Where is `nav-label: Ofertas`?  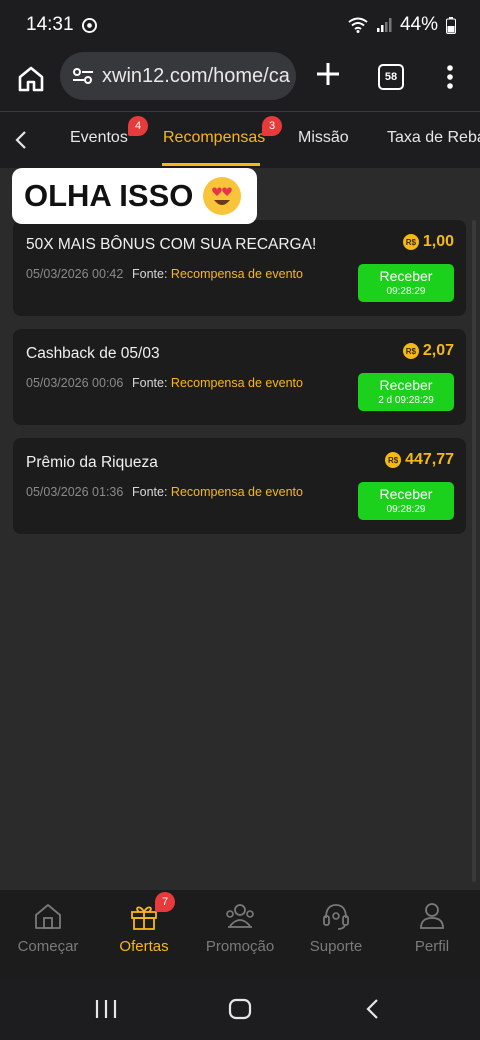
nav-label: Ofertas is located at coordinates (144, 946).